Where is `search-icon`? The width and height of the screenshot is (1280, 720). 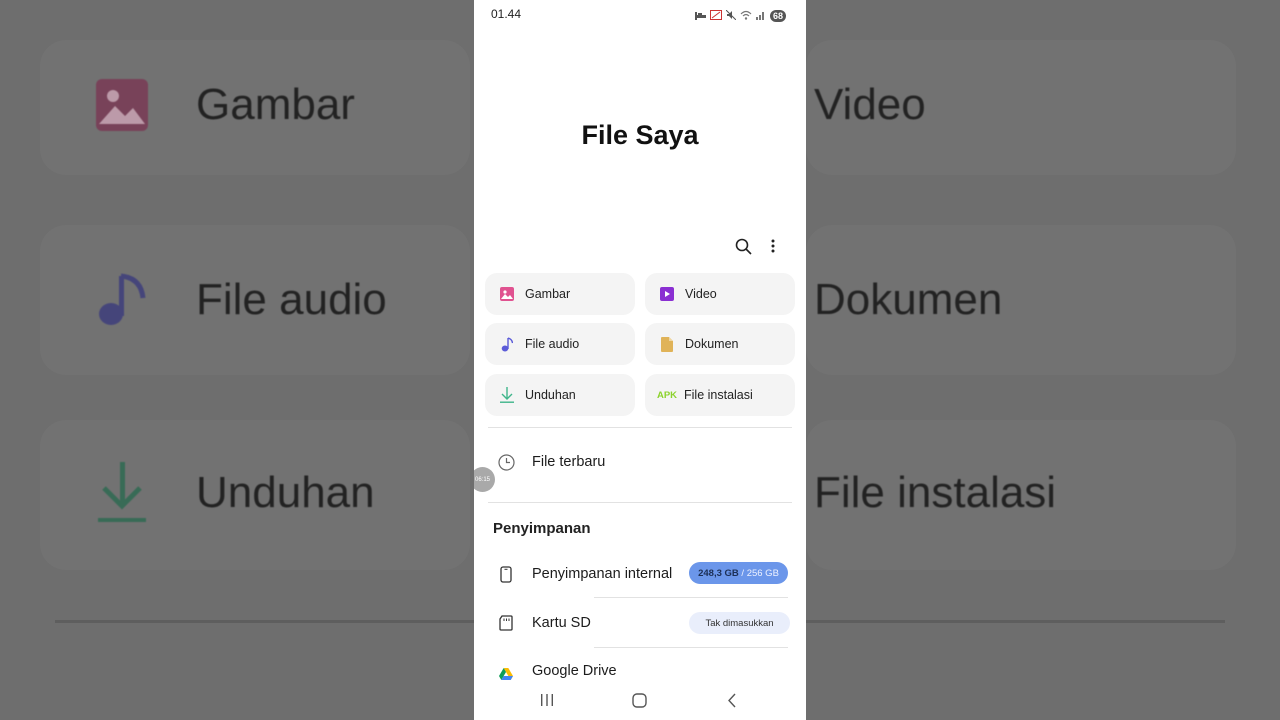 search-icon is located at coordinates (743, 246).